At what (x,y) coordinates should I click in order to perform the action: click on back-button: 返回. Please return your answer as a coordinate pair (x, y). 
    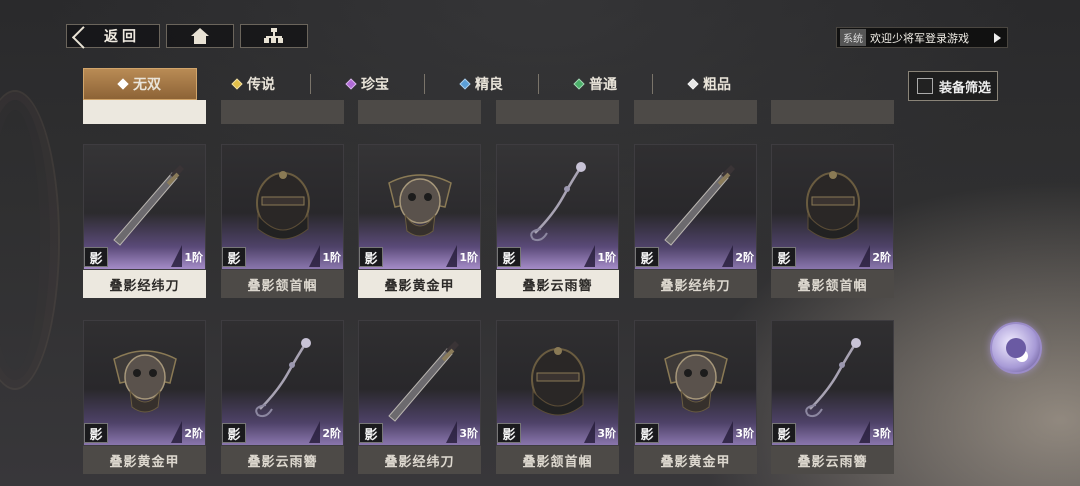
    Looking at the image, I should click on (113, 36).